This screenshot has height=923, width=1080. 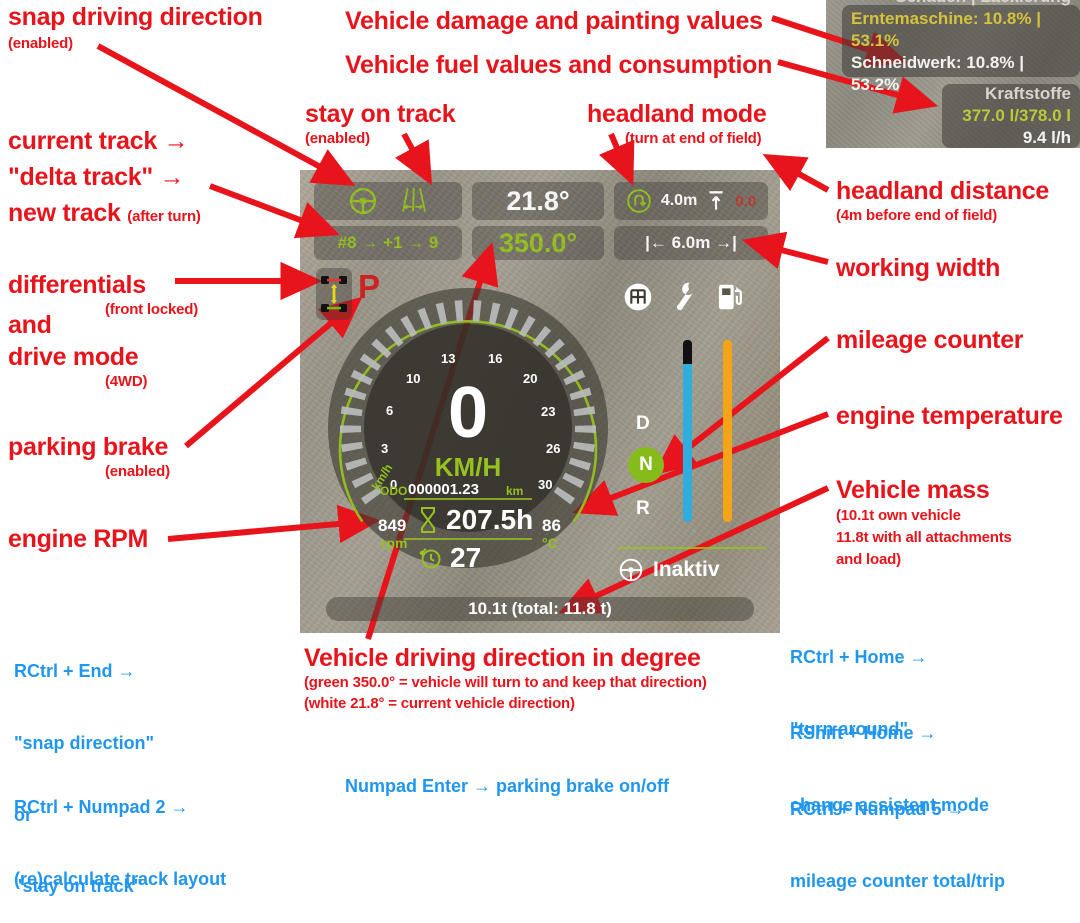 What do you see at coordinates (502, 658) in the screenshot?
I see `annotation-driving-direction: Vehicle driving direction in degree` at bounding box center [502, 658].